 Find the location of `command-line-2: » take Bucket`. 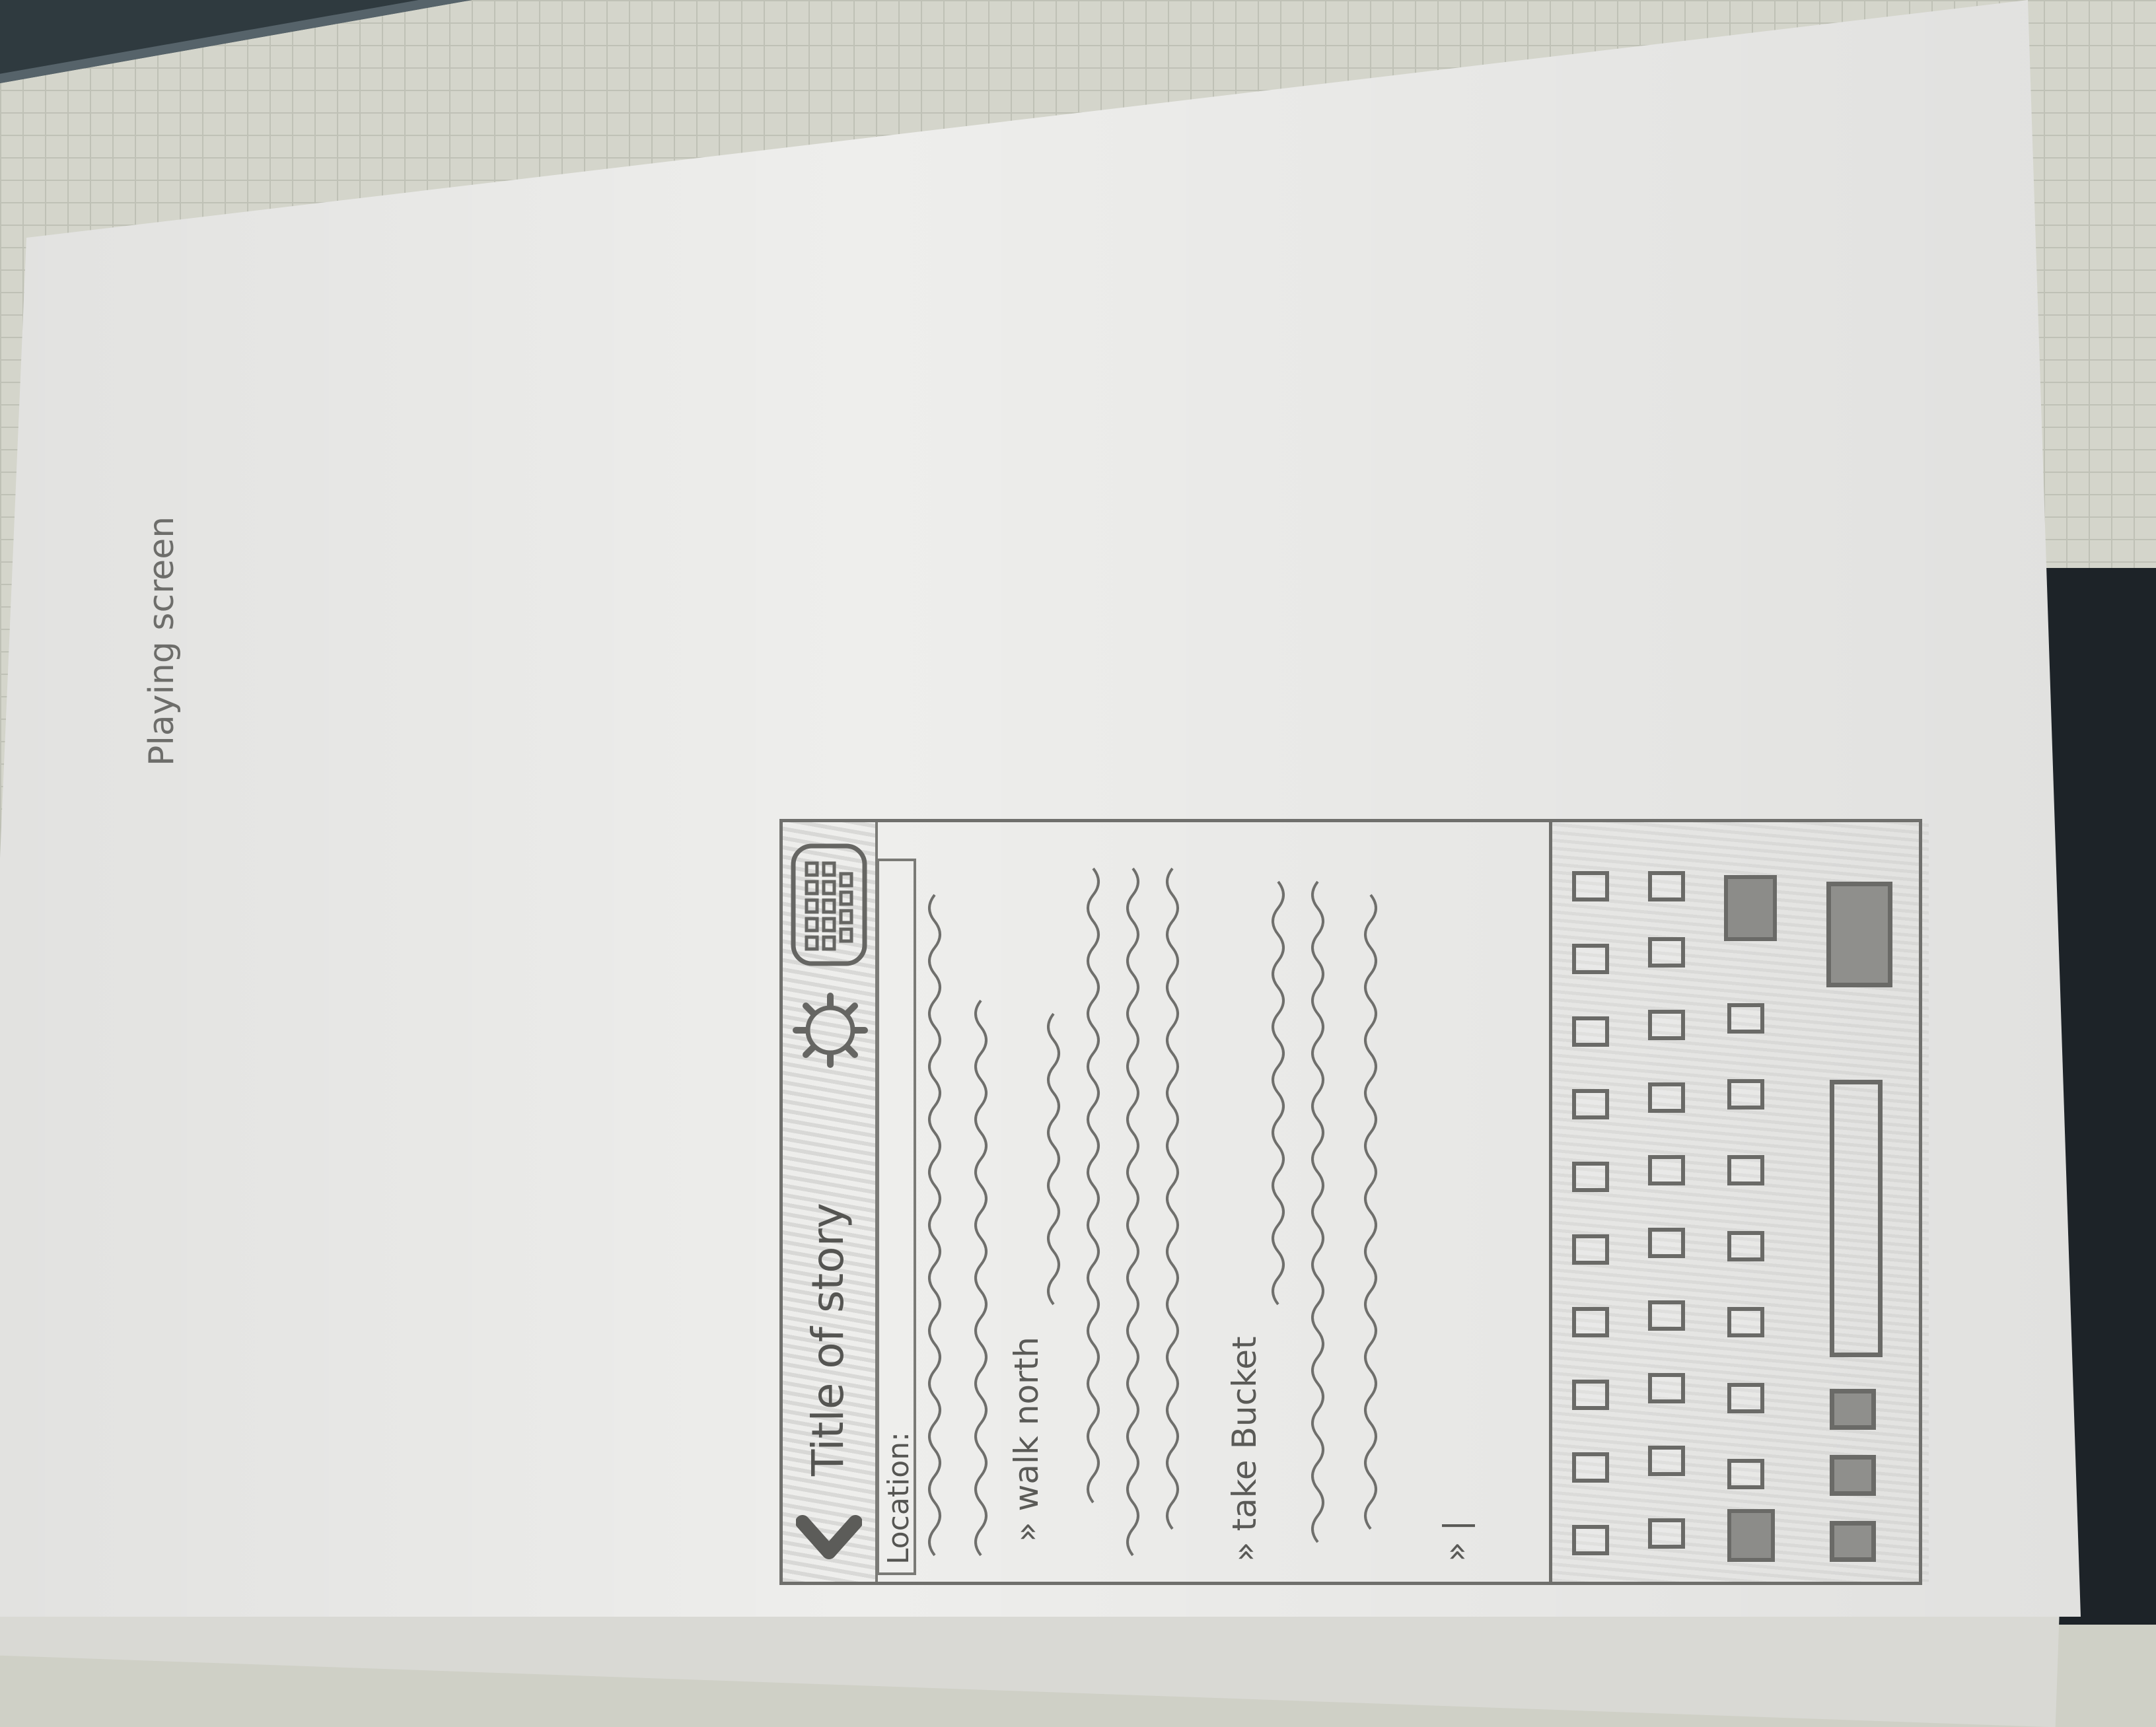

command-line-2: » take Bucket is located at coordinates (1244, 1449).